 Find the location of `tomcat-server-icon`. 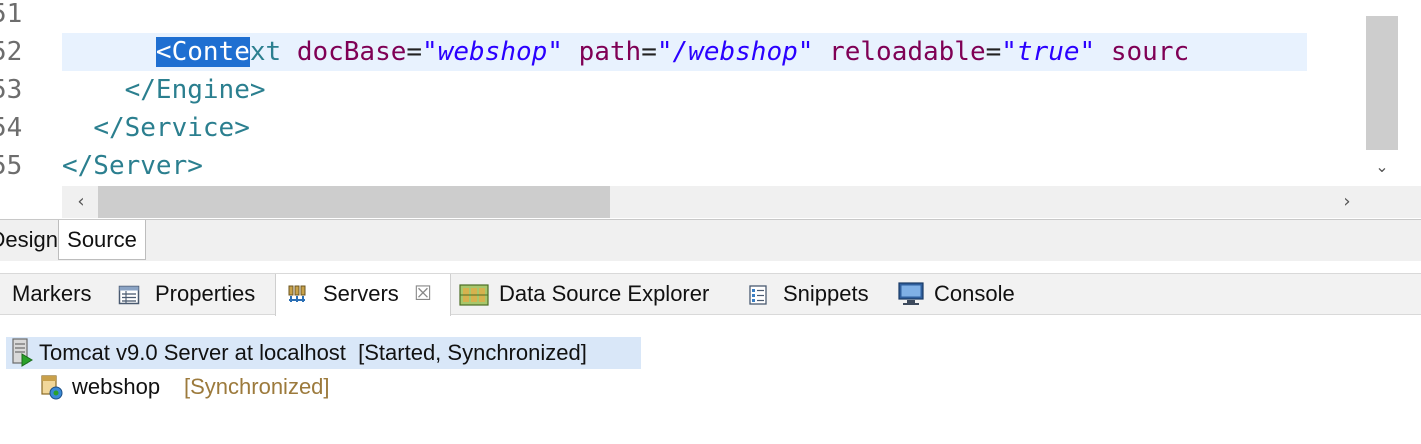

tomcat-server-icon is located at coordinates (22, 352).